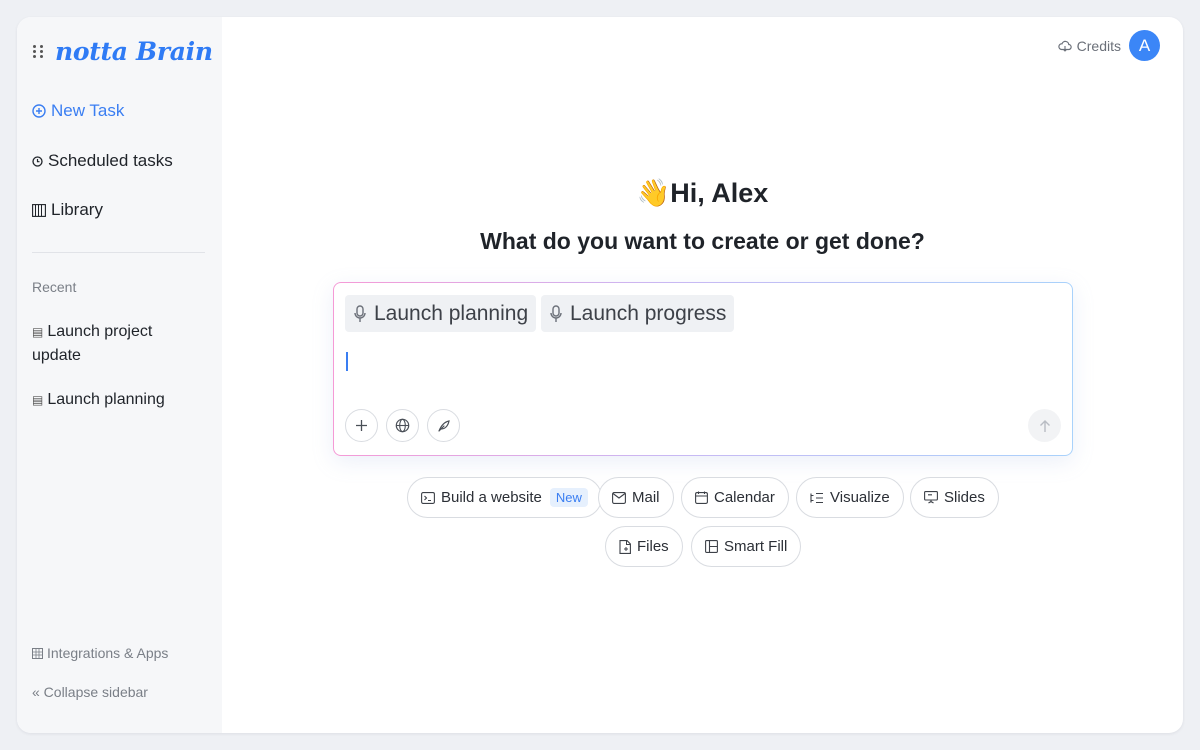 The height and width of the screenshot is (750, 1200). I want to click on mail-button: Mail, so click(636, 497).